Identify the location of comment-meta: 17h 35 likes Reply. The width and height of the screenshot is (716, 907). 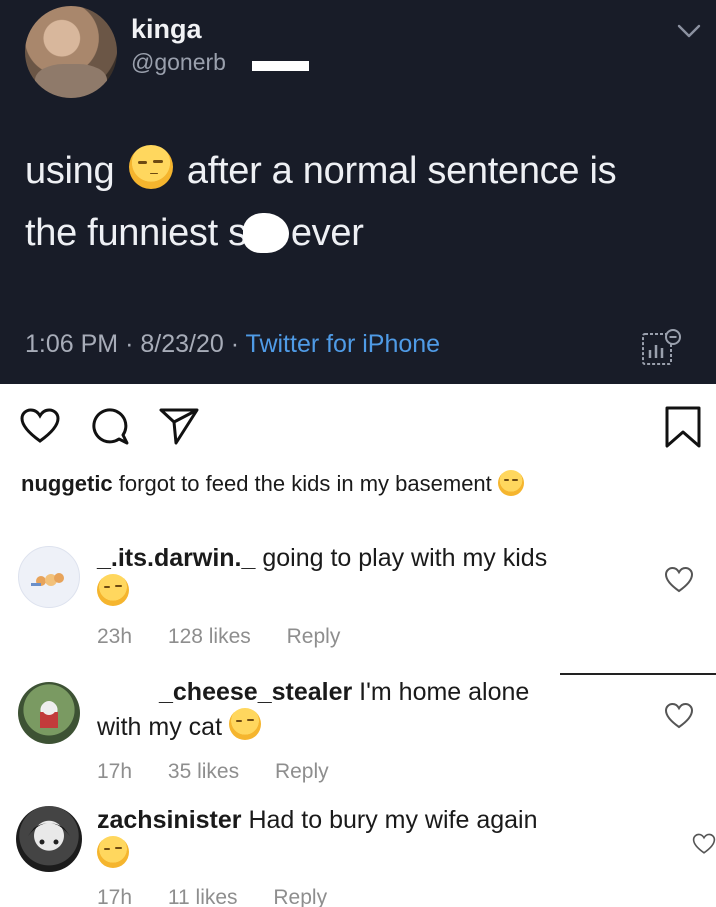
(228, 772).